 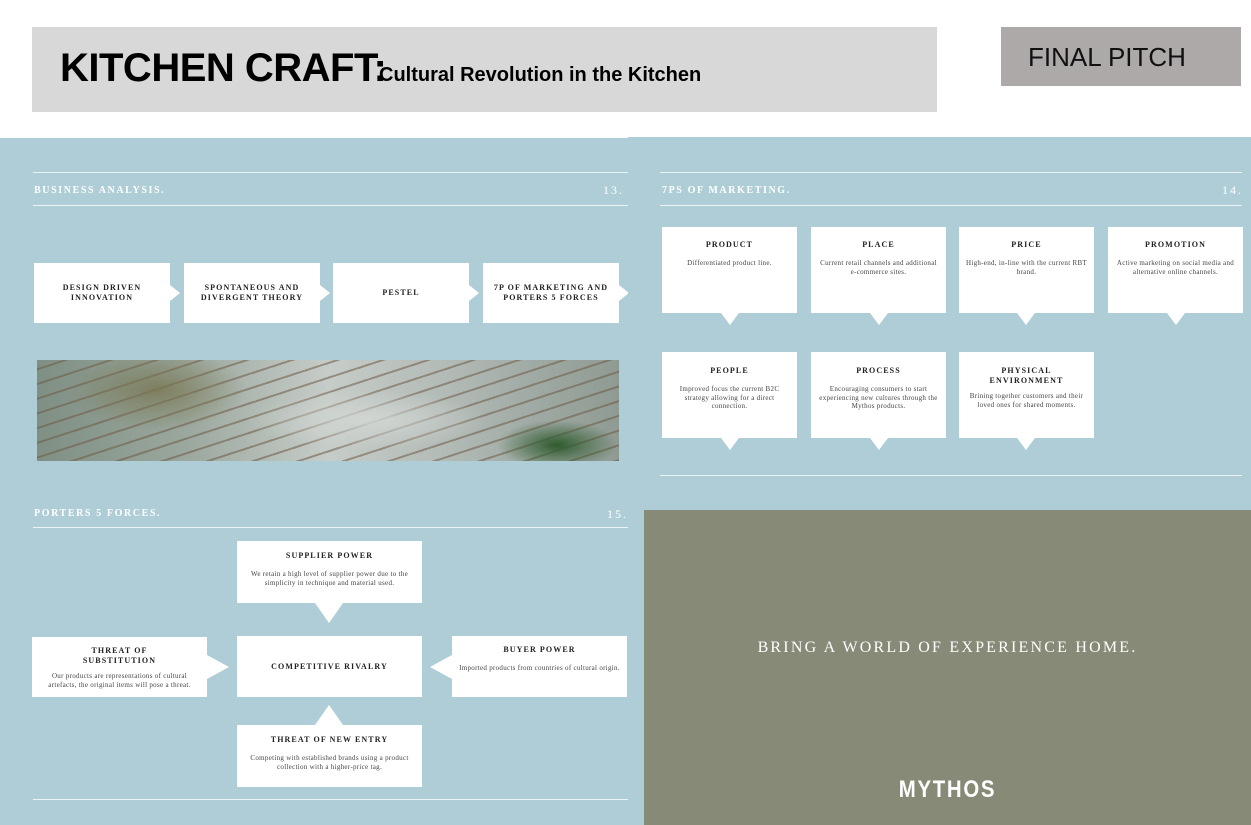 I want to click on section-title-7ps: 7PS OF MARKETING., so click(x=726, y=190).